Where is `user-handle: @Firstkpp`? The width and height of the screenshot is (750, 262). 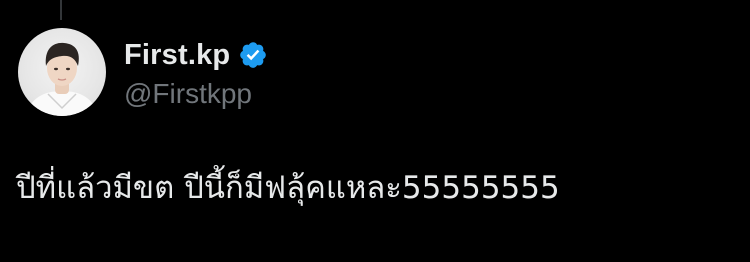 user-handle: @Firstkpp is located at coordinates (196, 94).